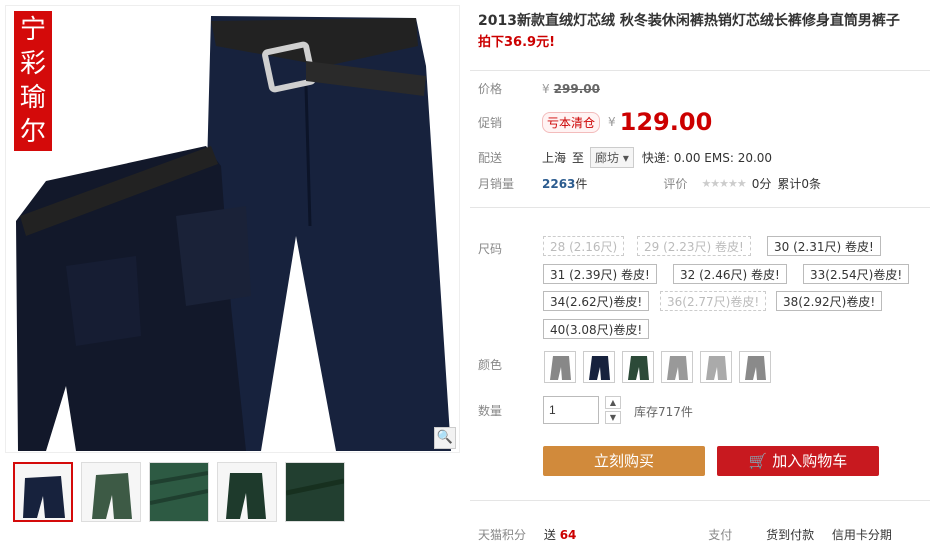 The height and width of the screenshot is (543, 930). Describe the element at coordinates (689, 21) in the screenshot. I see `product-title: 2013新款直绒灯芯绒 秋冬装休闲裤热销灯芯绒长裤修身直筒男裤子` at that location.